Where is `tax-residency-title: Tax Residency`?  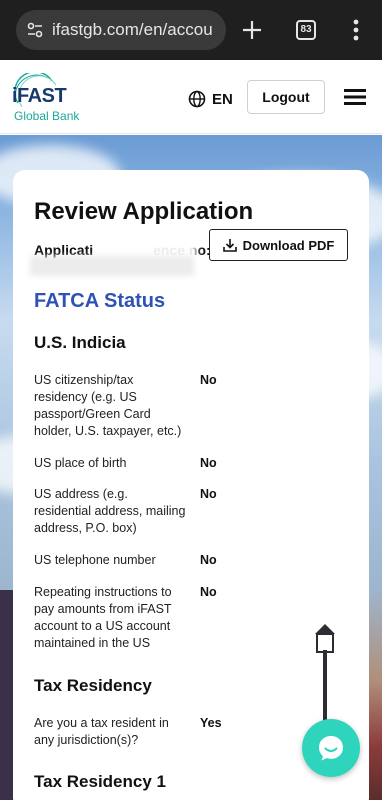 tax-residency-title: Tax Residency is located at coordinates (93, 685).